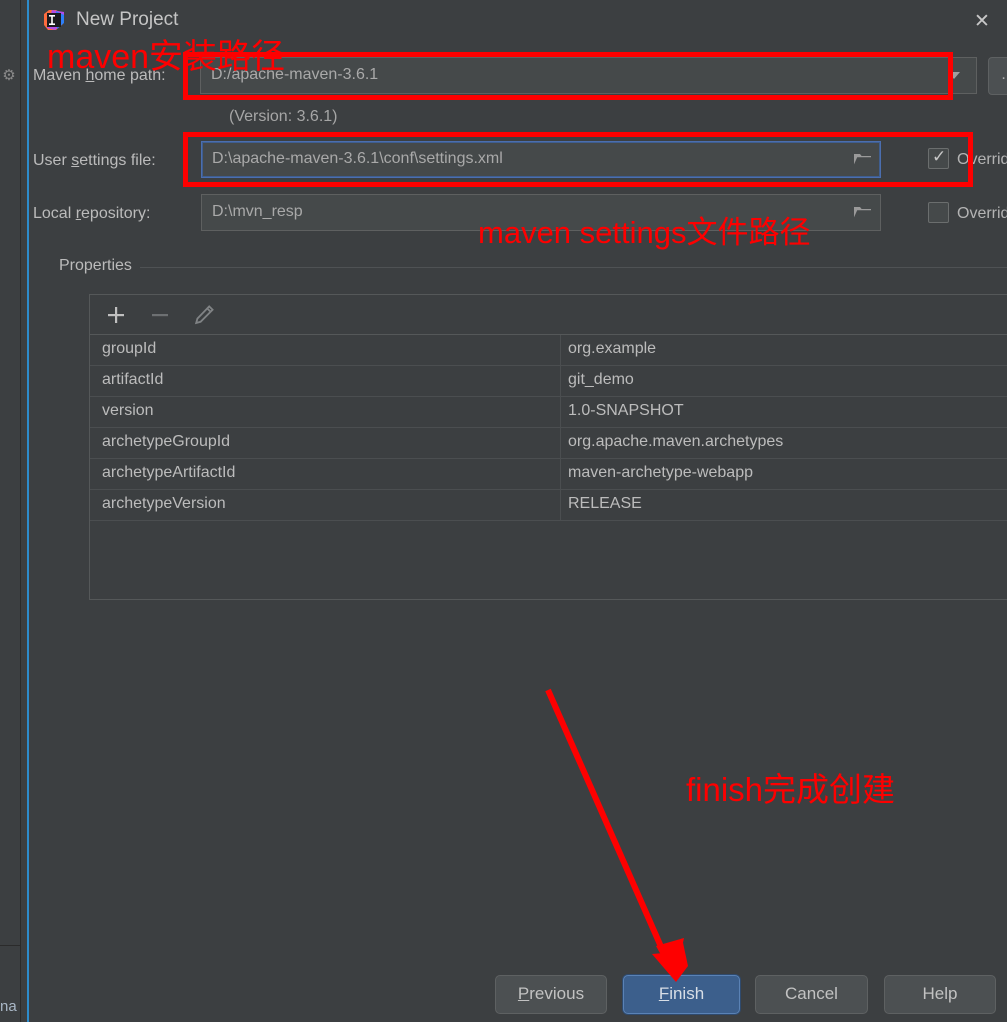  Describe the element at coordinates (605, 503) in the screenshot. I see `property-value: RELEASE` at that location.